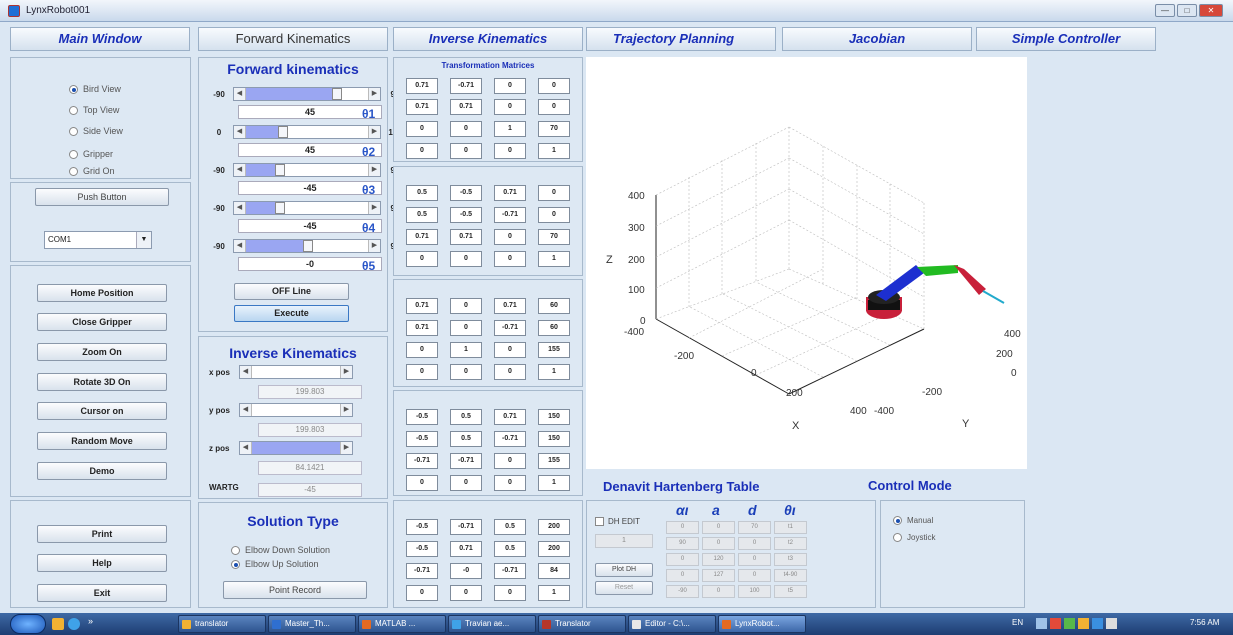 Image resolution: width=1233 pixels, height=635 pixels. Describe the element at coordinates (1111, 623) in the screenshot. I see `volume-icon` at that location.